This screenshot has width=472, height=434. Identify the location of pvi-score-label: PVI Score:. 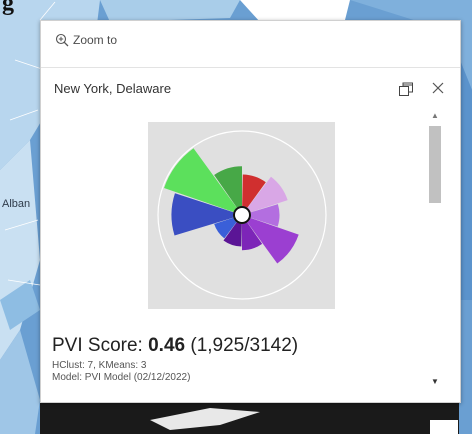
(100, 345).